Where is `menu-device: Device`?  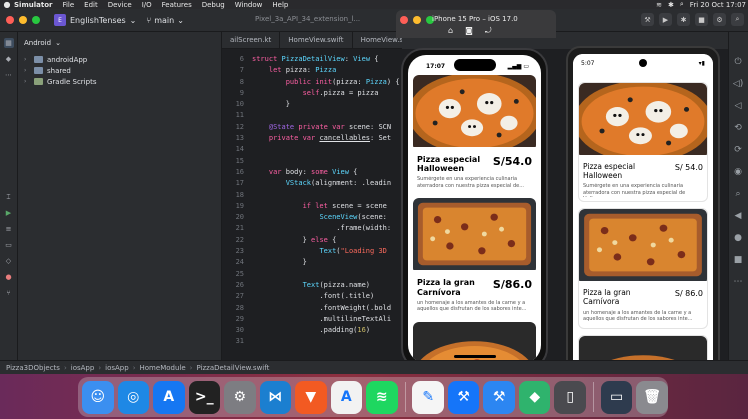 menu-device: Device is located at coordinates (120, 5).